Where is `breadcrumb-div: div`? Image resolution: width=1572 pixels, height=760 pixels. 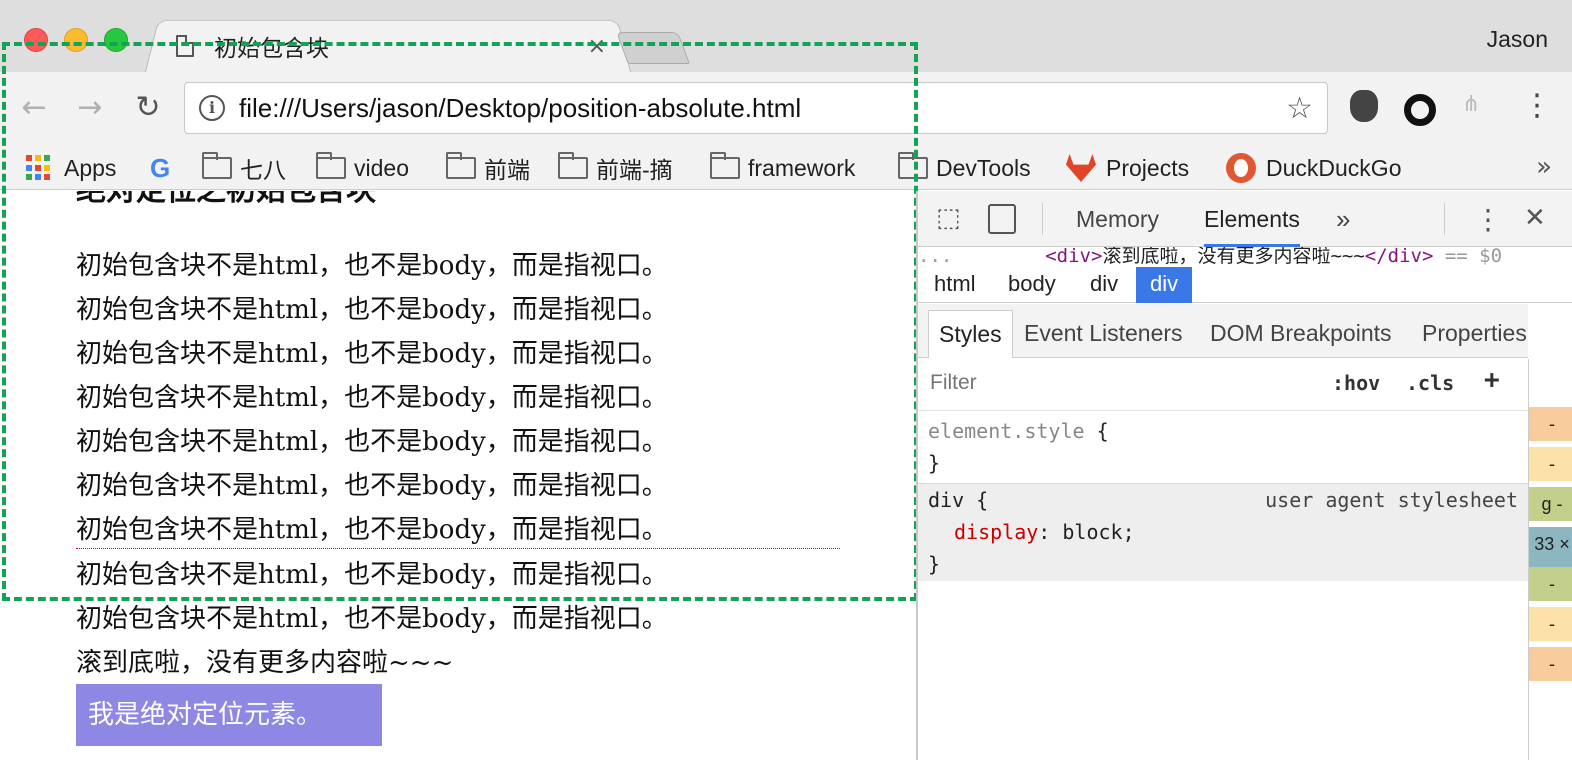 breadcrumb-div: div is located at coordinates (1104, 285).